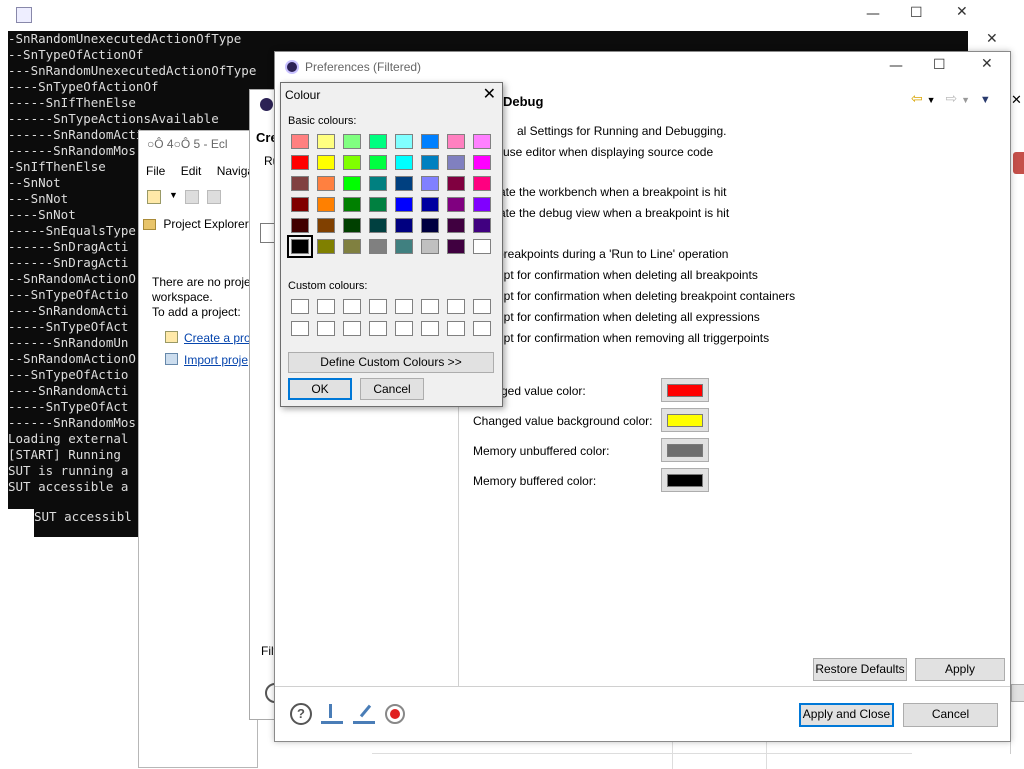  I want to click on stop-icon, so click(395, 714).